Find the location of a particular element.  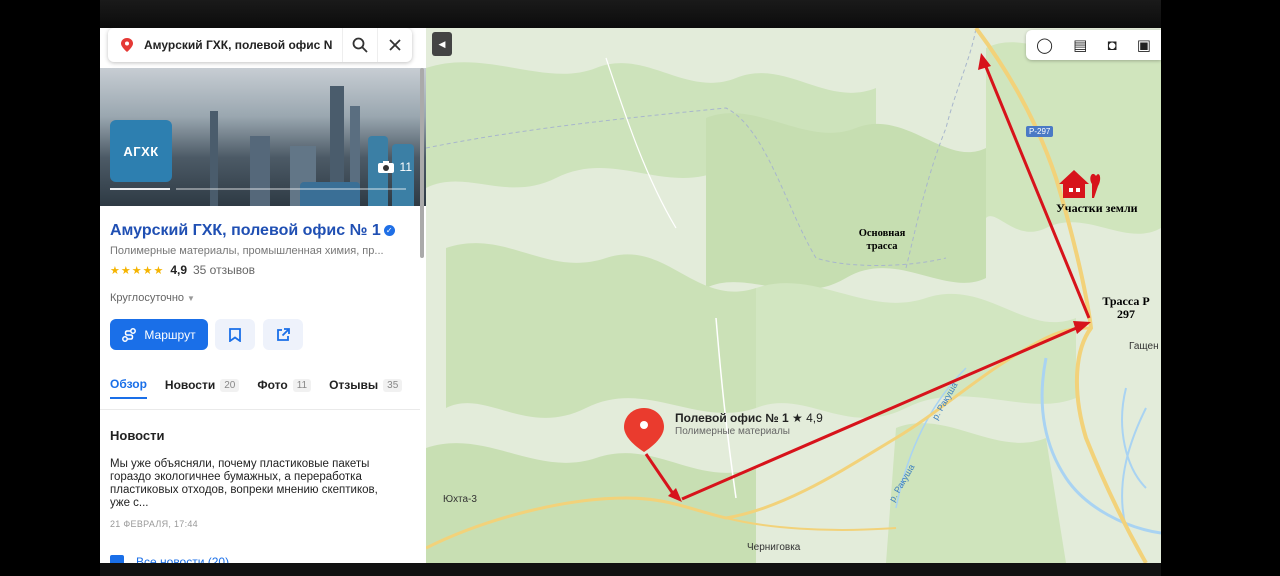

chevron-left-icon: ◀ is located at coordinates (442, 43).